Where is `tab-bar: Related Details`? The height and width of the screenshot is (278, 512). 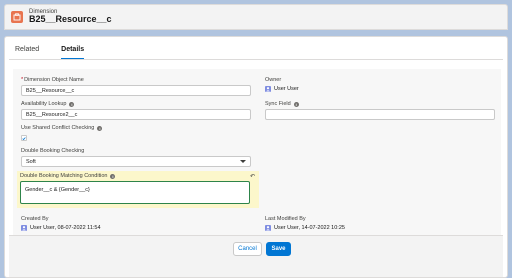
tab-bar: Related Details is located at coordinates (60, 51).